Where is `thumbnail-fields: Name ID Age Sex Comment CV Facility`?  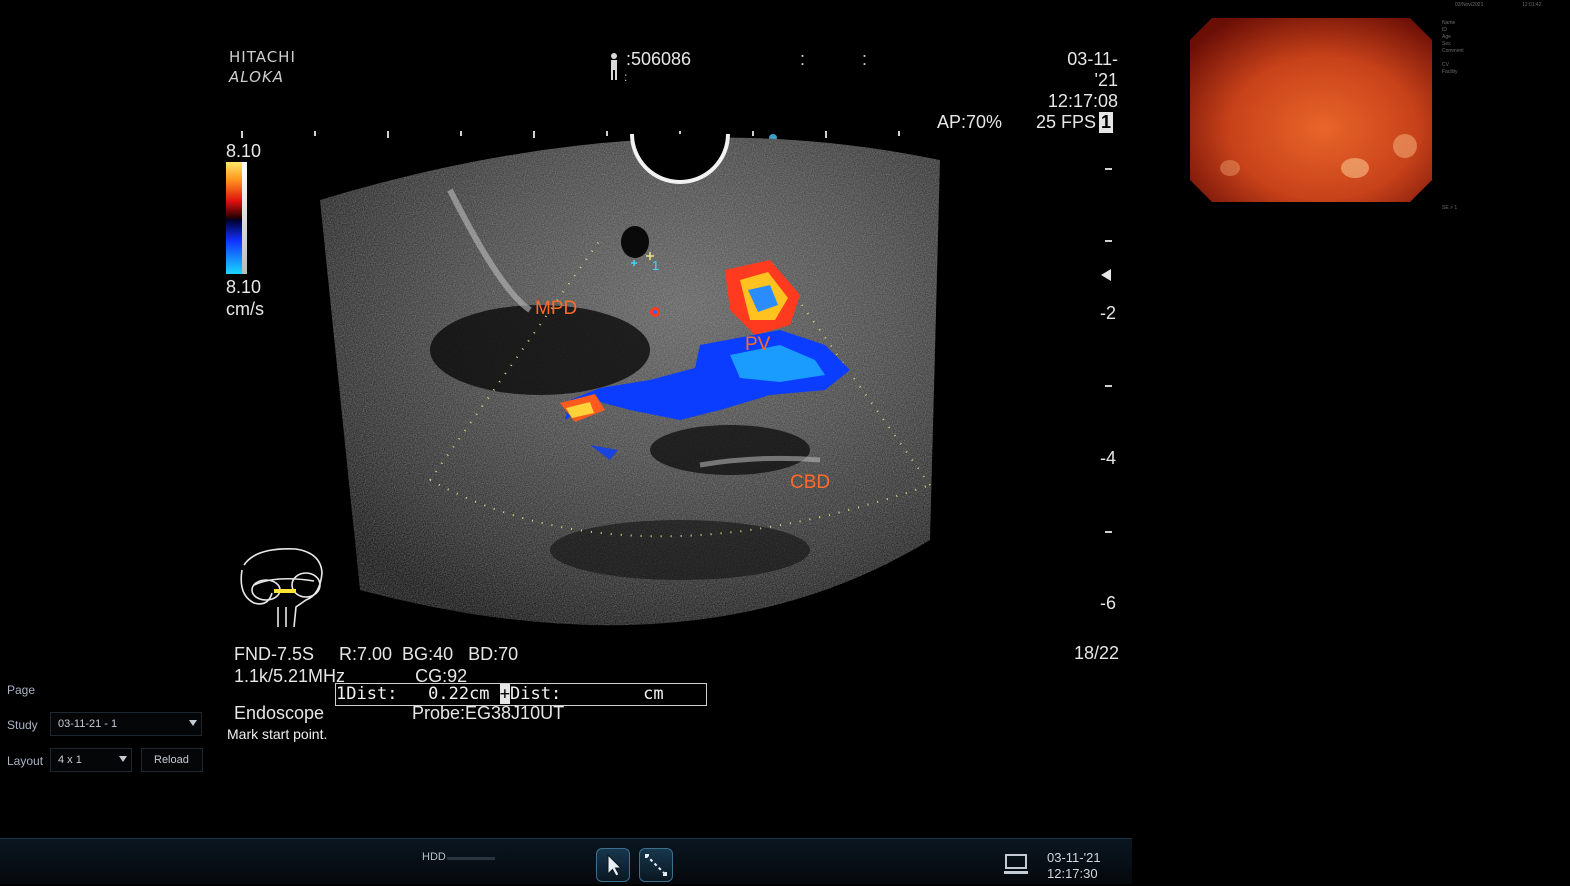
thumbnail-fields: Name ID Age Sex Comment CV Facility is located at coordinates (1453, 48).